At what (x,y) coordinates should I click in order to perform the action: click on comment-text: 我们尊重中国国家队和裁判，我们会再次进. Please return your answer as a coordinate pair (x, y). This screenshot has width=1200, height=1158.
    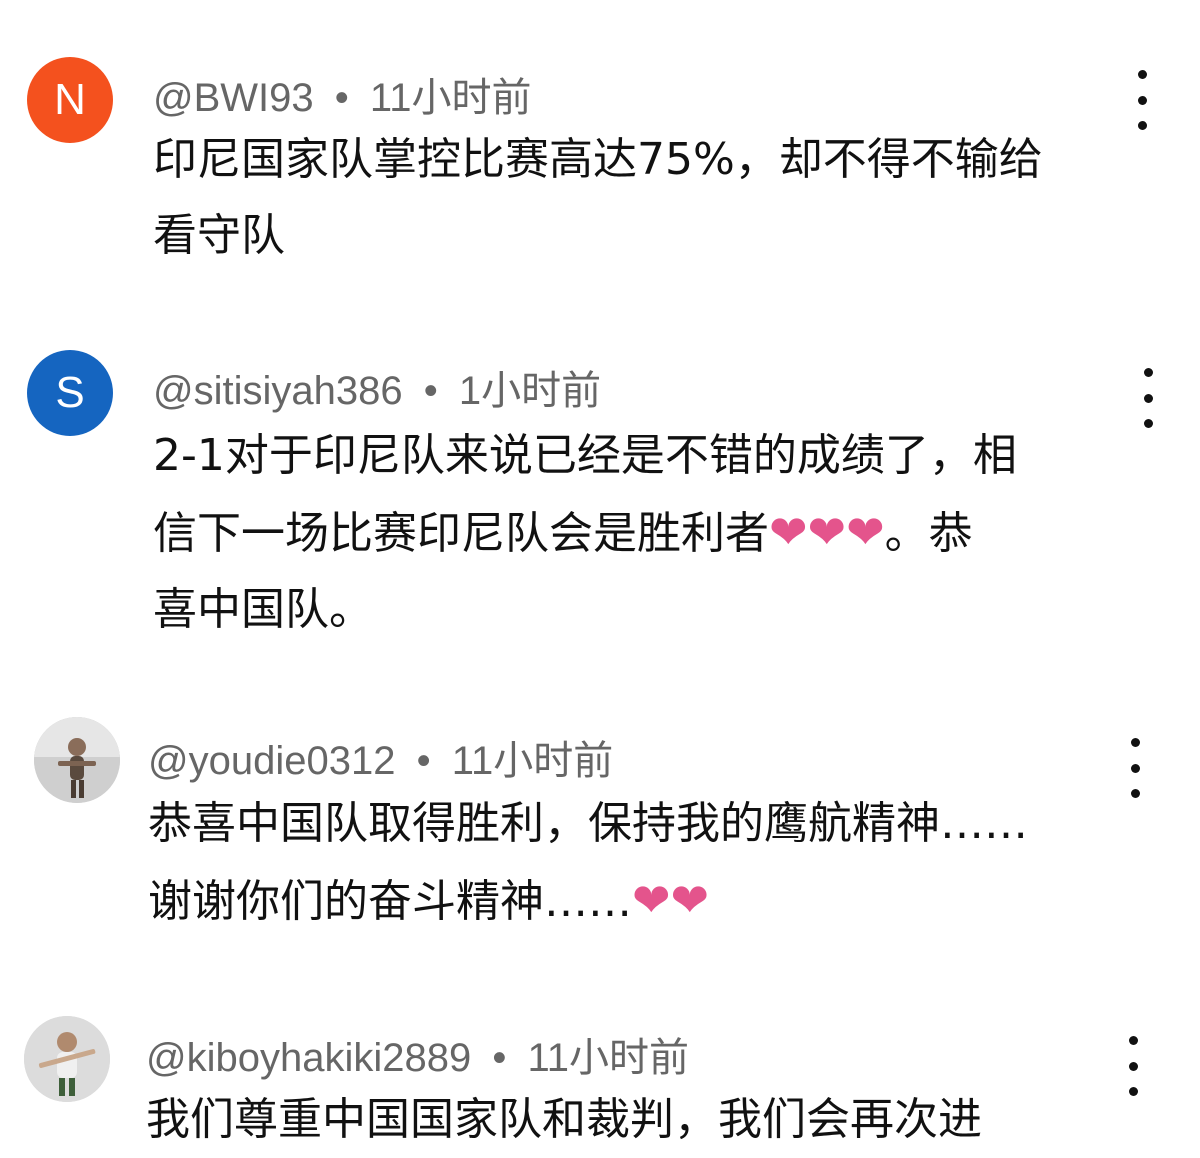
    Looking at the image, I should click on (564, 1120).